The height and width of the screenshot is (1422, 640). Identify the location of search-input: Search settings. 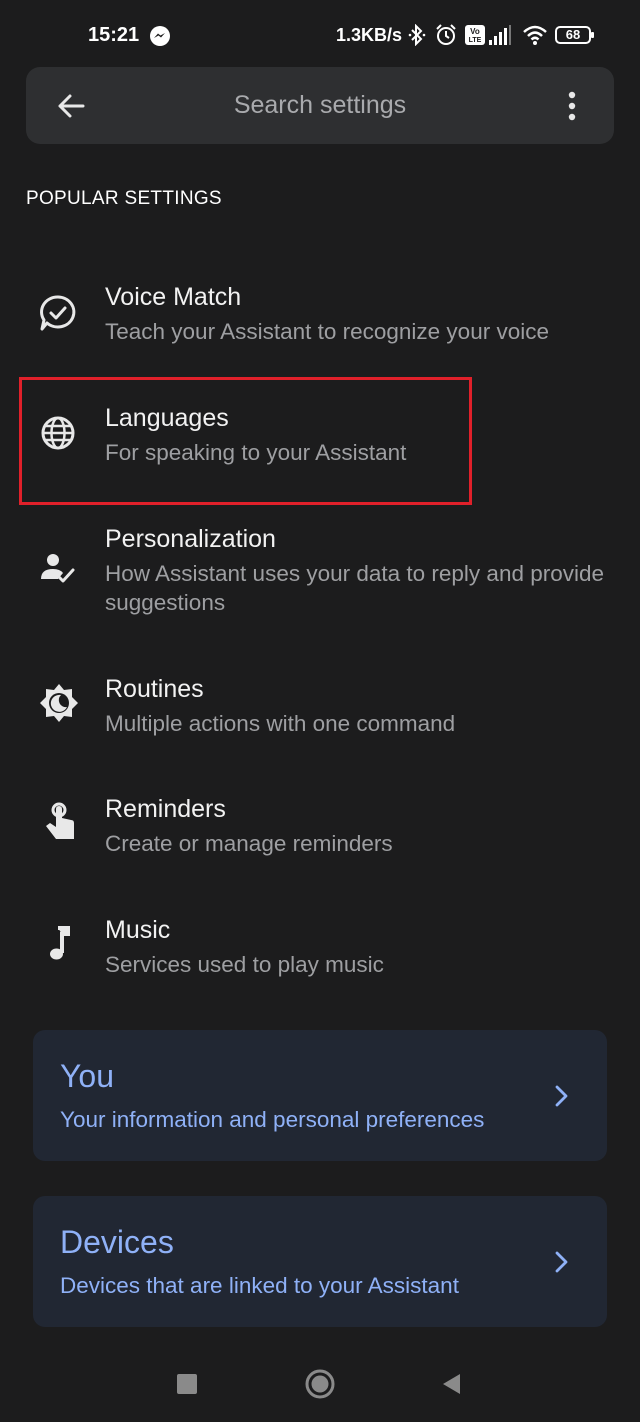
(320, 105).